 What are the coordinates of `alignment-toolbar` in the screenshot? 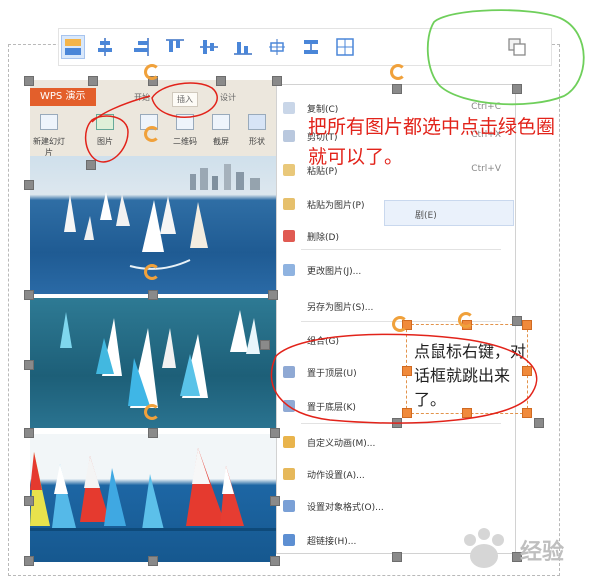 It's located at (305, 47).